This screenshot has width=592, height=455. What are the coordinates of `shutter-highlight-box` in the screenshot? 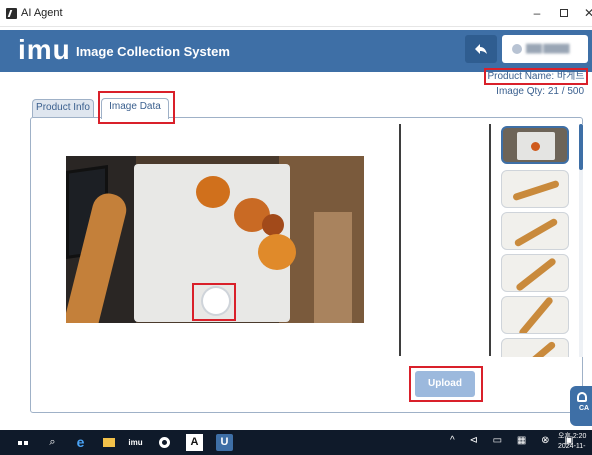 It's located at (214, 302).